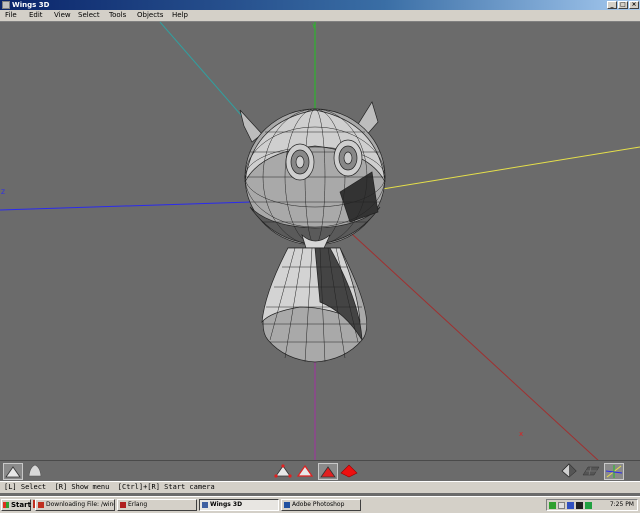  I want to click on cursor-marker: x, so click(521, 434).